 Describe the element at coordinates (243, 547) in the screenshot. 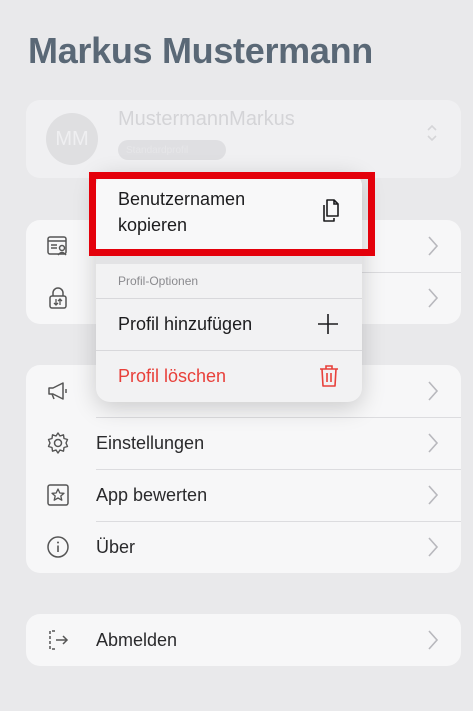

I see `about-row: Über` at that location.